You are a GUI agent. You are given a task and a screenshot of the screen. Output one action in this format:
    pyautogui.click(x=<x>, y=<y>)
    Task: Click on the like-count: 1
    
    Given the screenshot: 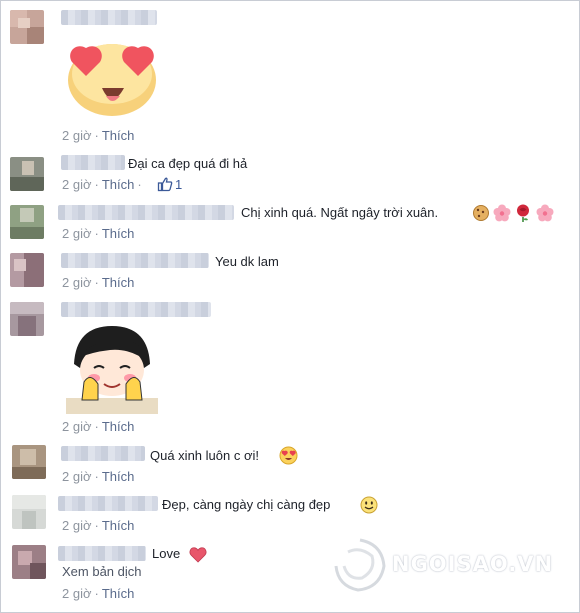 What is the action you would take?
    pyautogui.click(x=178, y=184)
    